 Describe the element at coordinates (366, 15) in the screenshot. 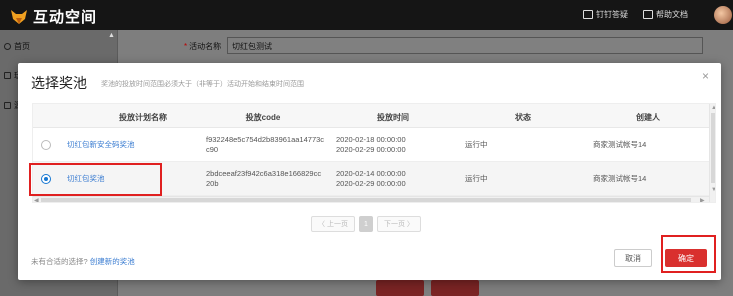

I see `top-bar: 互动空间 钉钉答疑 帮助文档` at that location.